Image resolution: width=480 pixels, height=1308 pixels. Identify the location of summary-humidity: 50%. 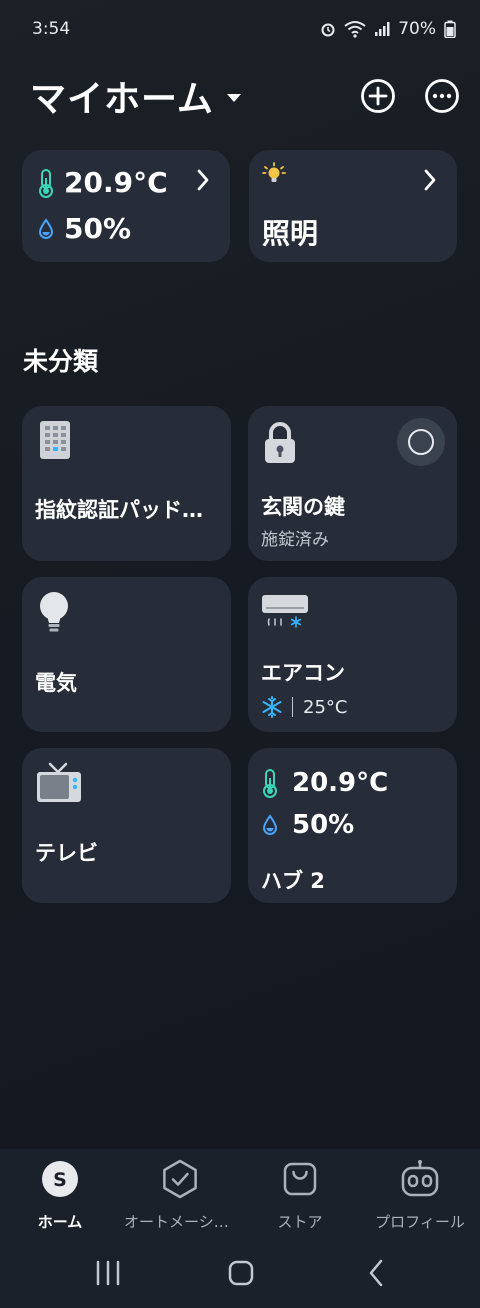
(98, 228).